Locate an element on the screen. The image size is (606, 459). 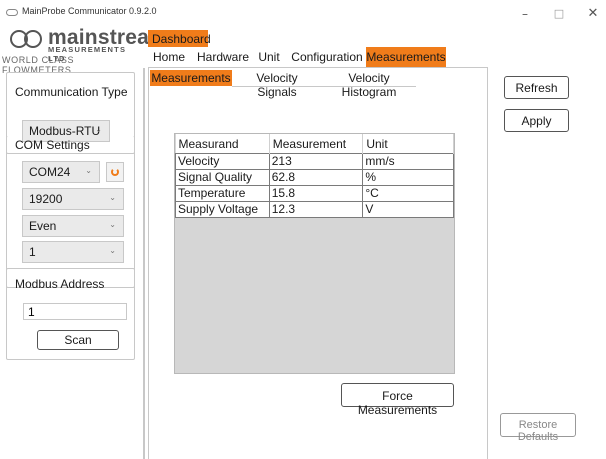
column-header-measurand: Measurand is located at coordinates (222, 143).